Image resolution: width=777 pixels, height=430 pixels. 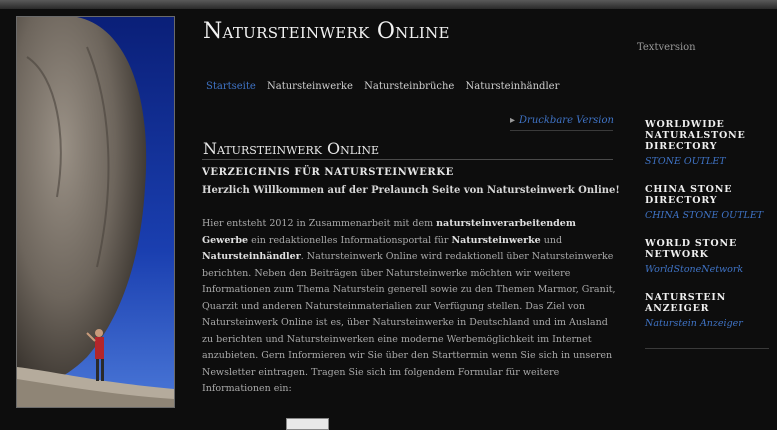 I want to click on sidebar-heading: Worldwide Naturalstone Directory, so click(x=695, y=135).